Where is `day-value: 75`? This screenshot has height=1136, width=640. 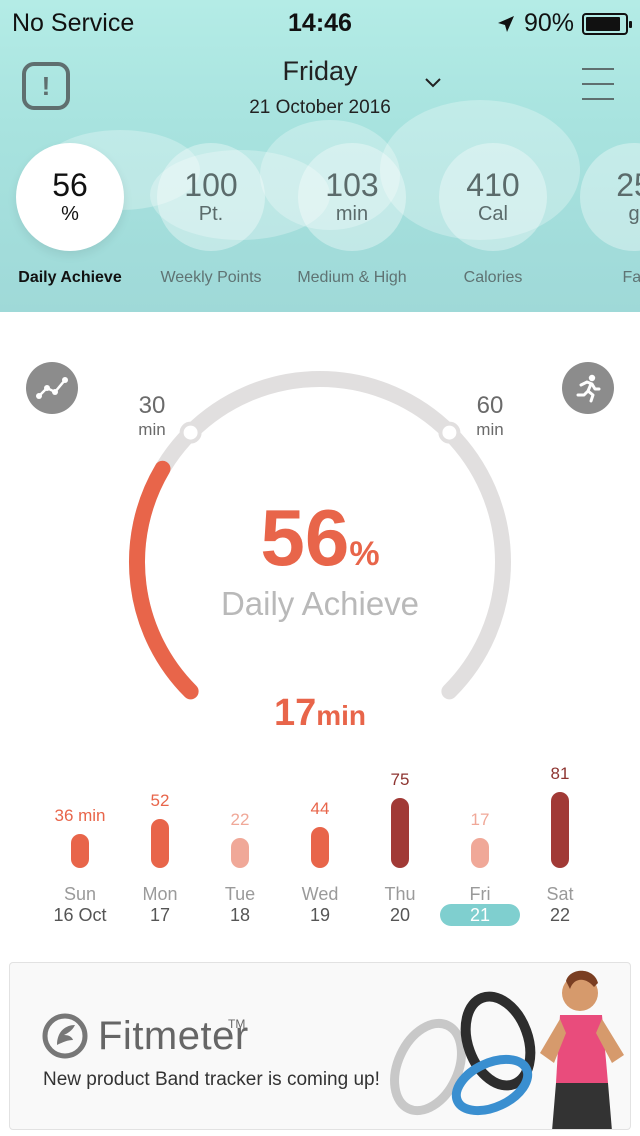
day-value: 75 is located at coordinates (400, 779).